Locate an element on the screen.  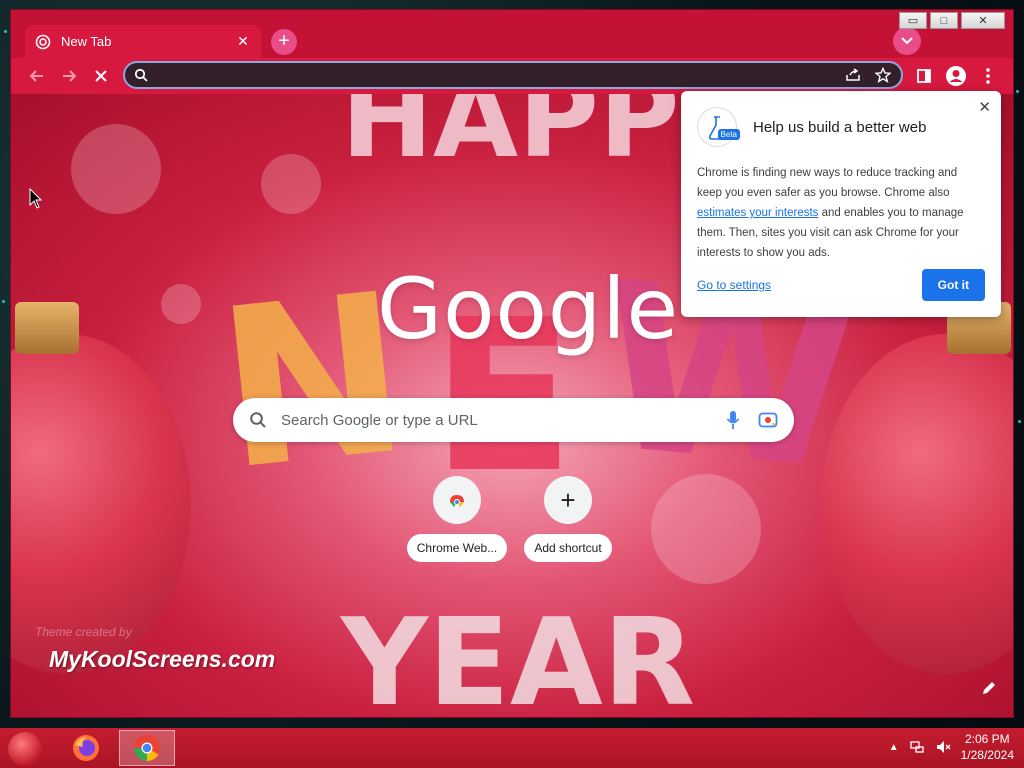
pencil-icon is located at coordinates (989, 688).